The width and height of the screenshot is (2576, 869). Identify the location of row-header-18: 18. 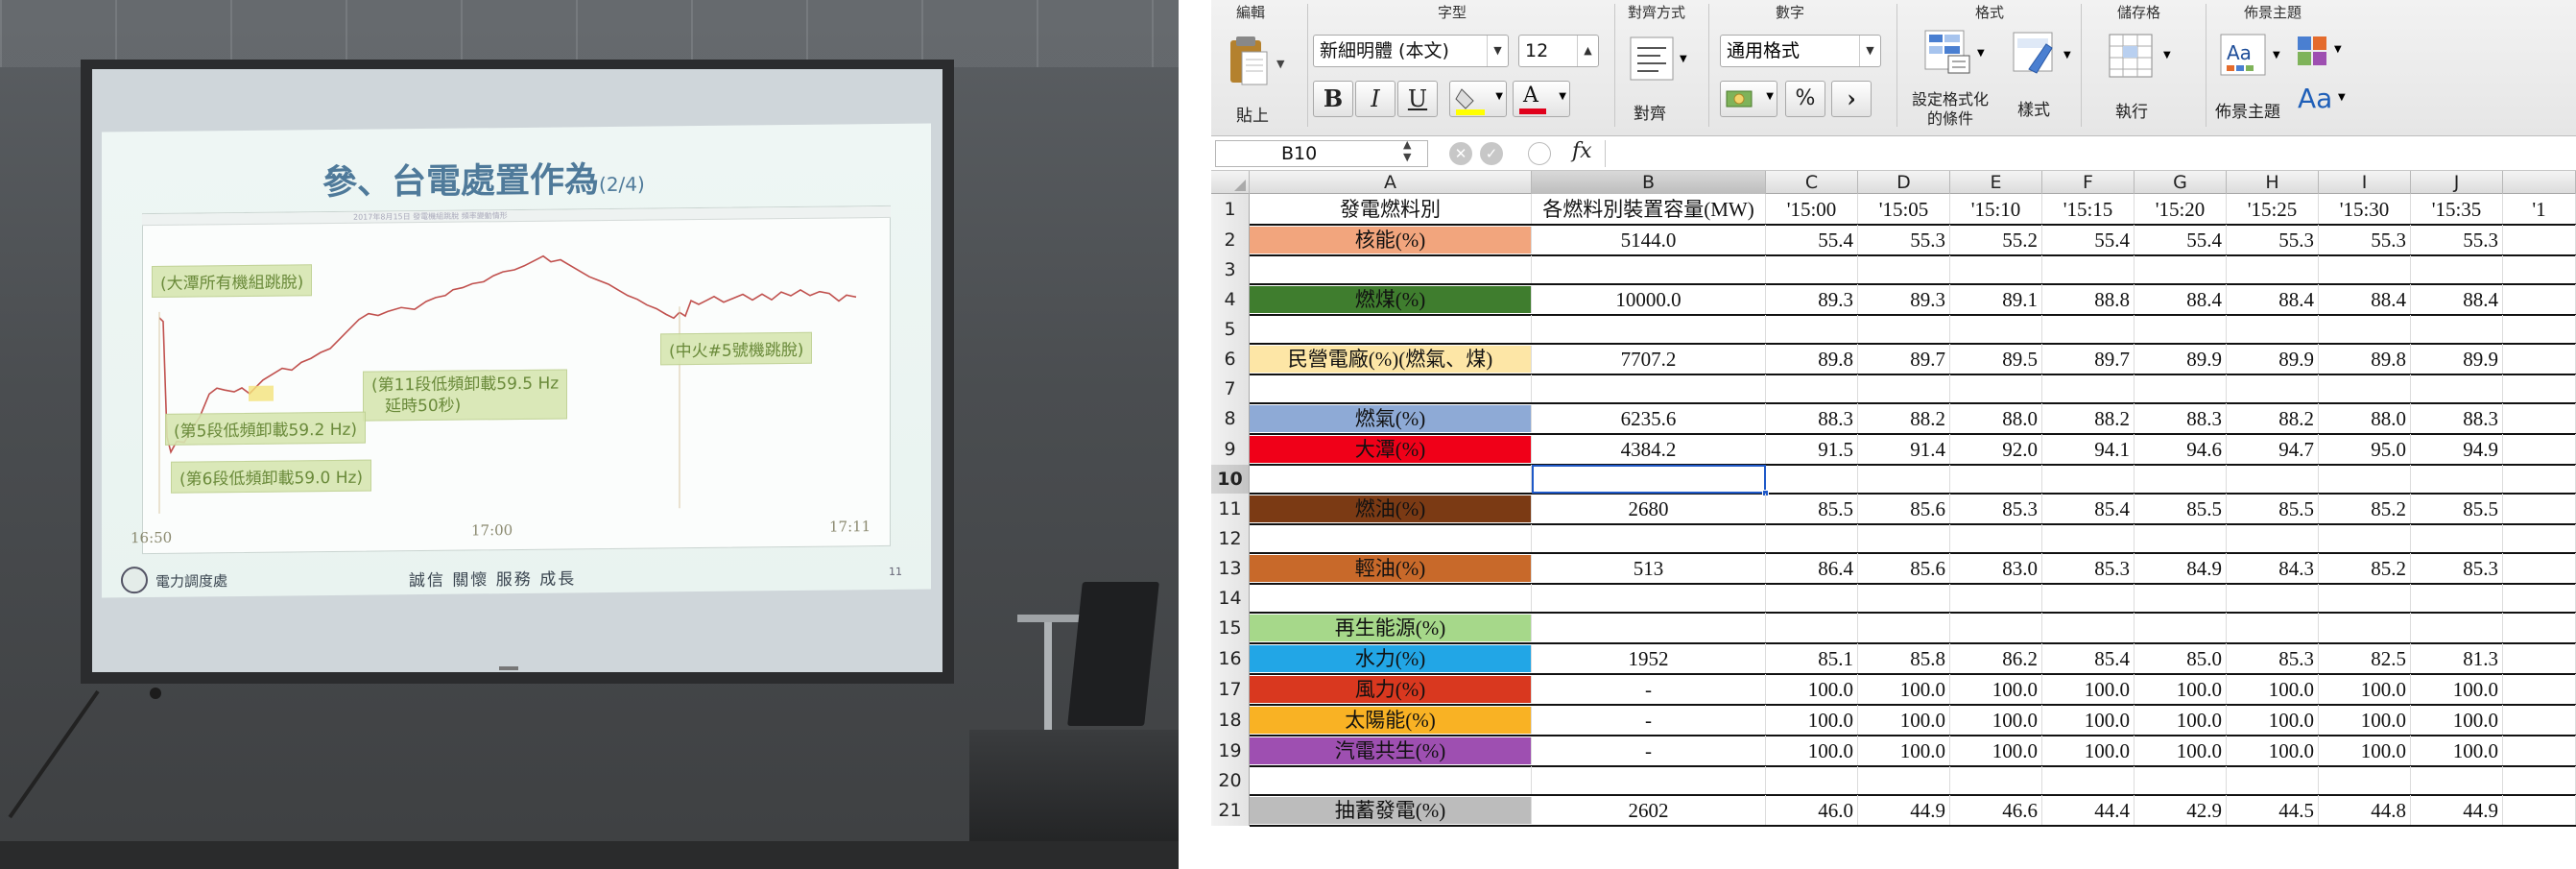
(1230, 720).